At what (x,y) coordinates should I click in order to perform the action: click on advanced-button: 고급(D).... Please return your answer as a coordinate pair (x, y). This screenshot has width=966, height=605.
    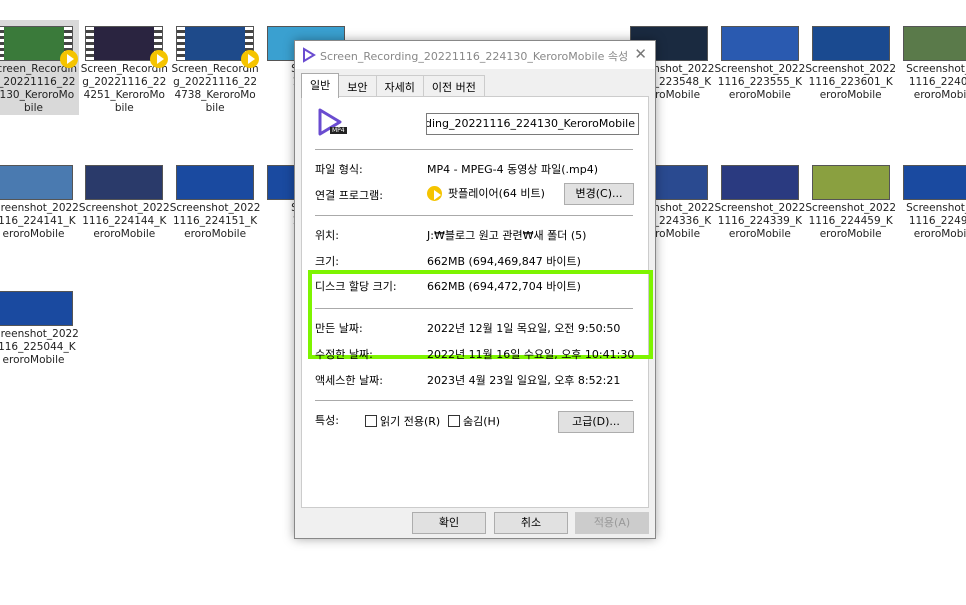
    Looking at the image, I should click on (596, 422).